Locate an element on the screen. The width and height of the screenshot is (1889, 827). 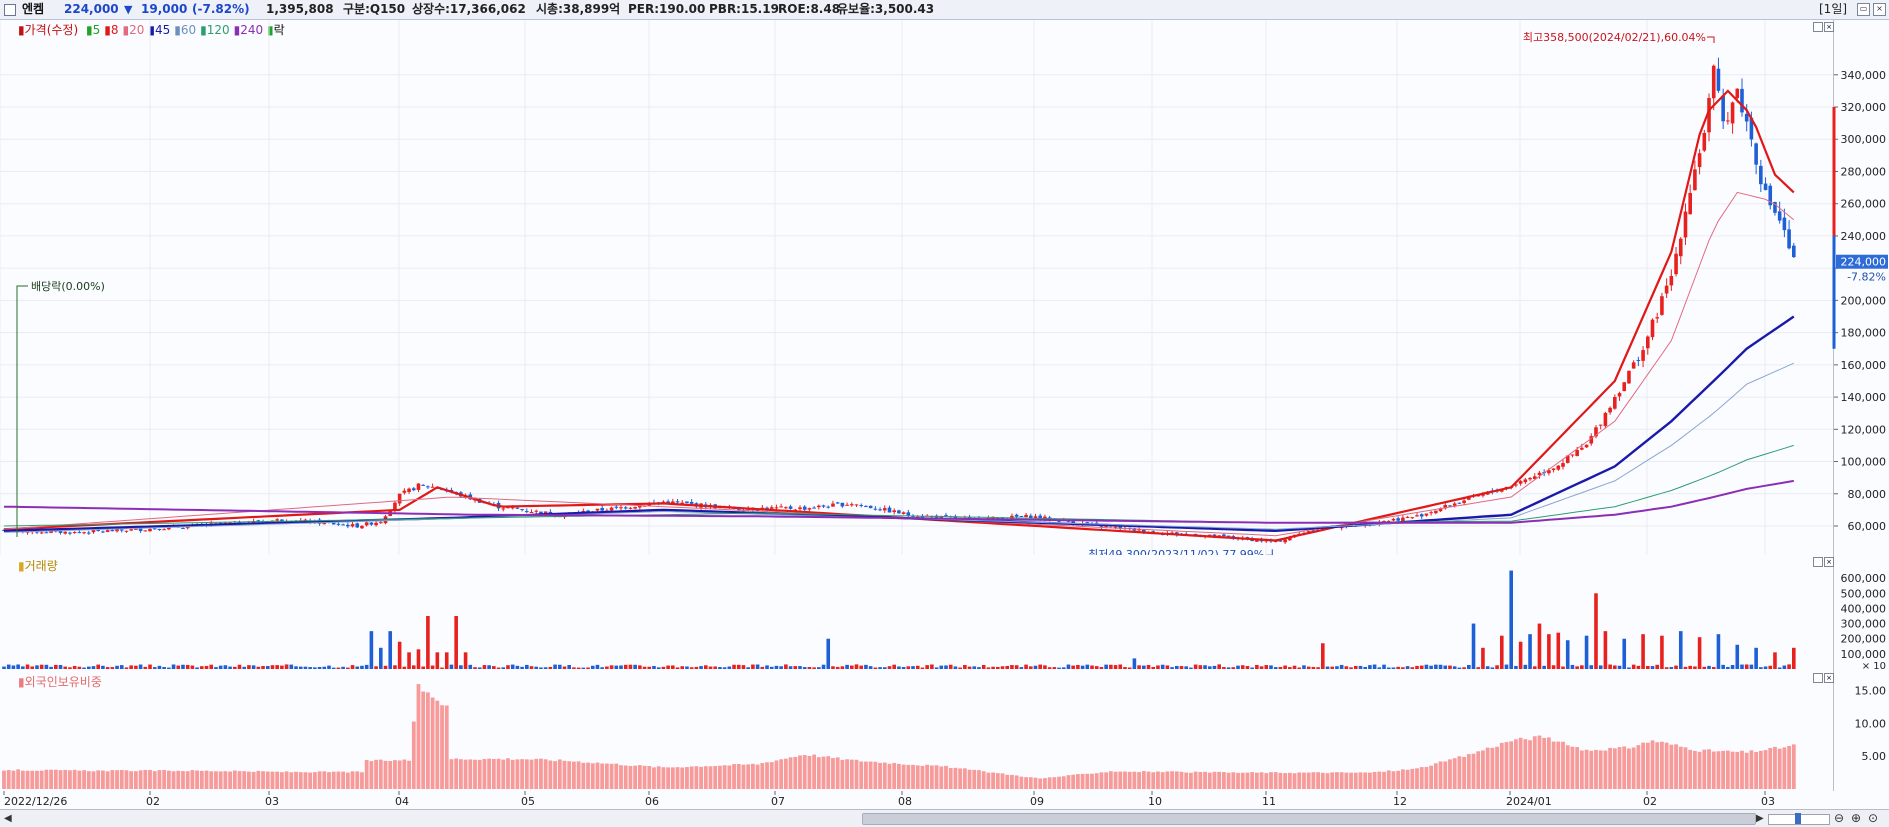
zoom-slider-handle is located at coordinates (1798, 818).